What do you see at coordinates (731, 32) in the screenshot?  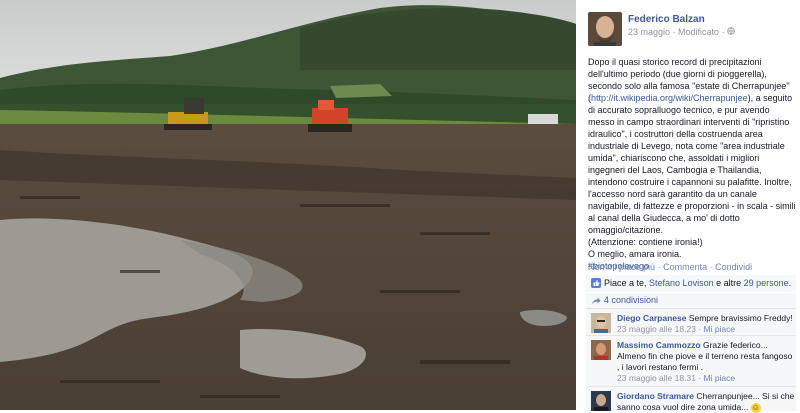 I see `globe-icon` at bounding box center [731, 32].